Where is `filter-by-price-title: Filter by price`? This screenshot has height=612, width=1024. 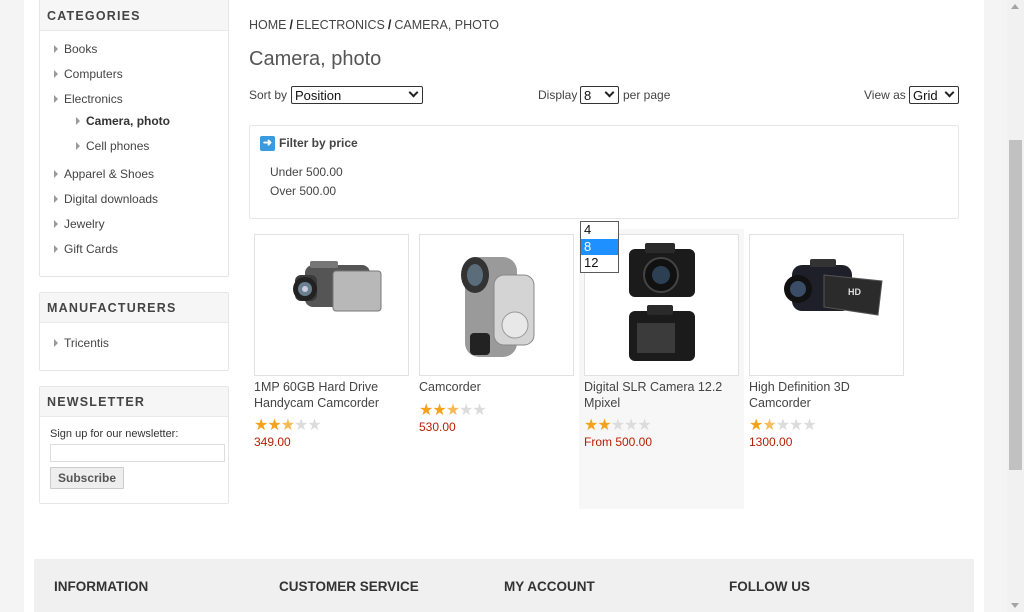
filter-by-price-title: Filter by price is located at coordinates (318, 143).